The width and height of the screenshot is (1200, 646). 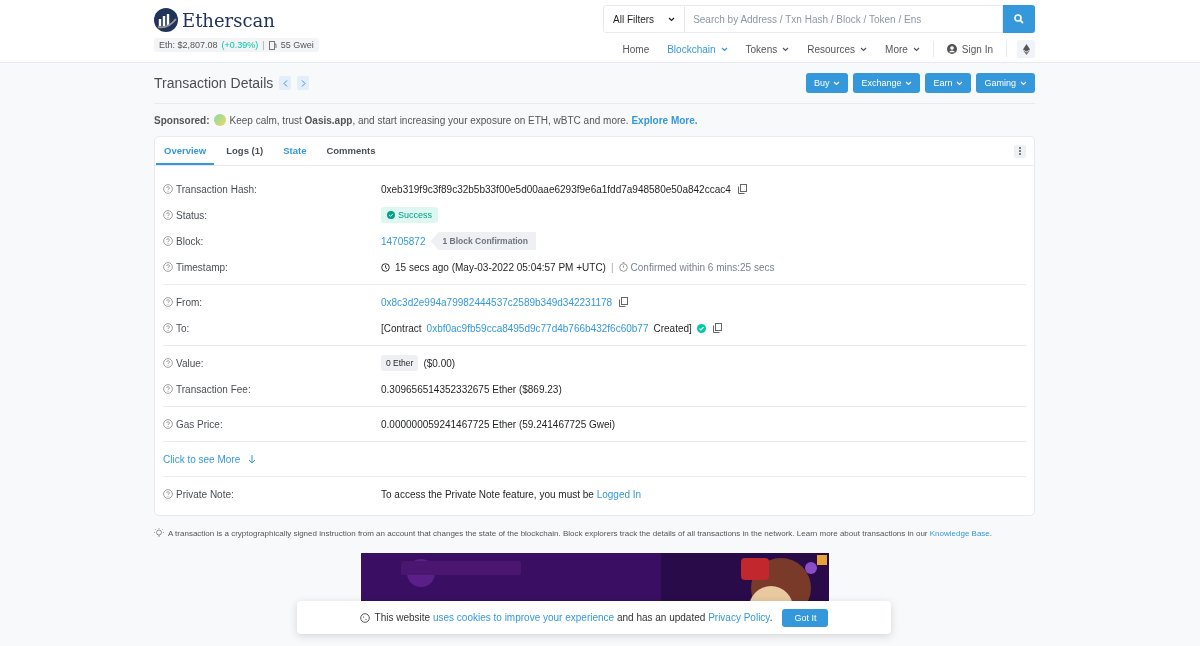 I want to click on contract-prefix: [Contract, so click(x=401, y=328).